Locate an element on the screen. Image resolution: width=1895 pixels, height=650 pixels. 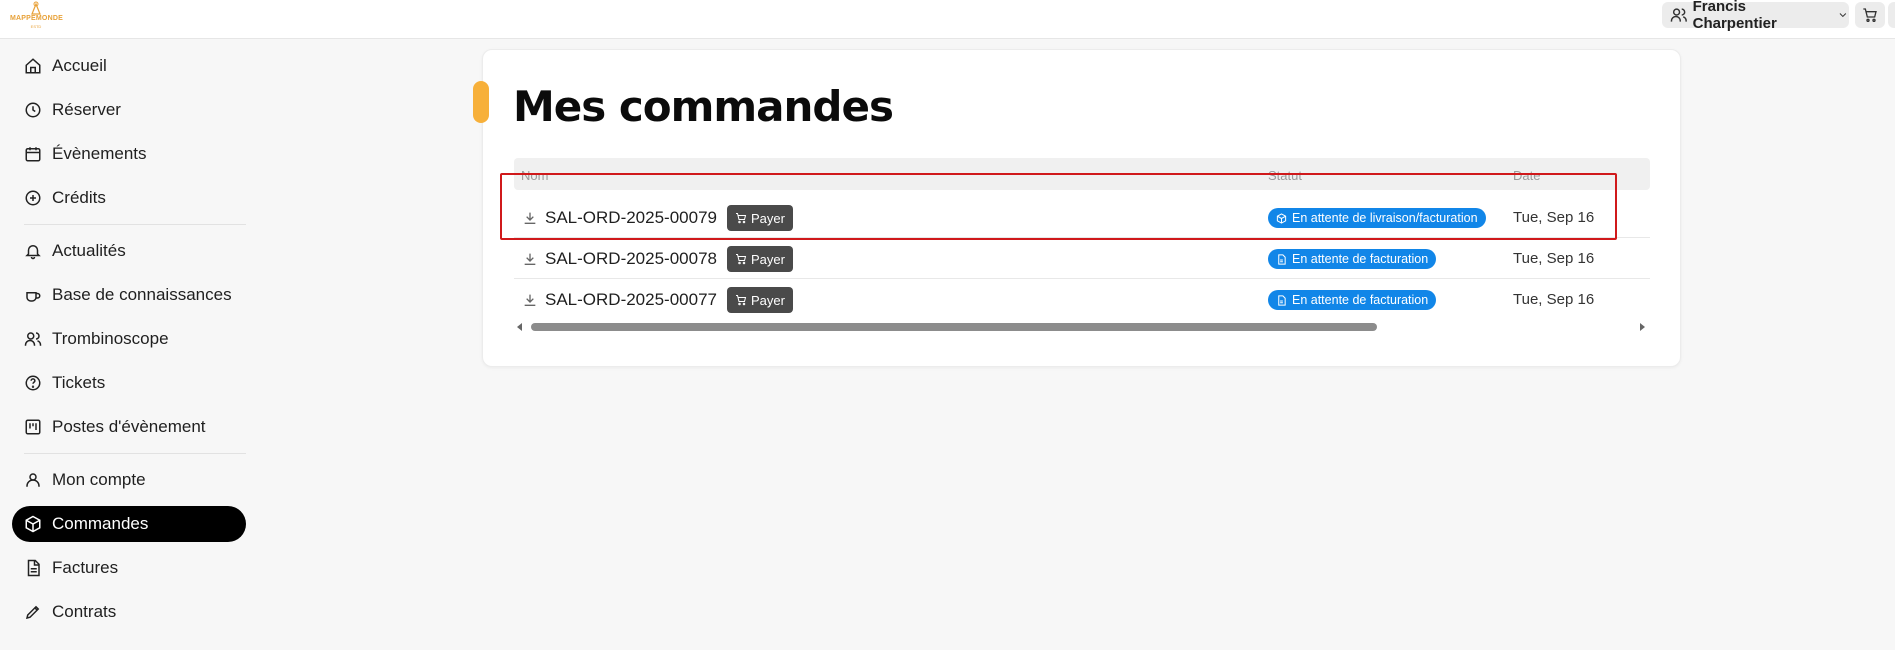
sidebar-item-label: Évènements is located at coordinates (99, 153).